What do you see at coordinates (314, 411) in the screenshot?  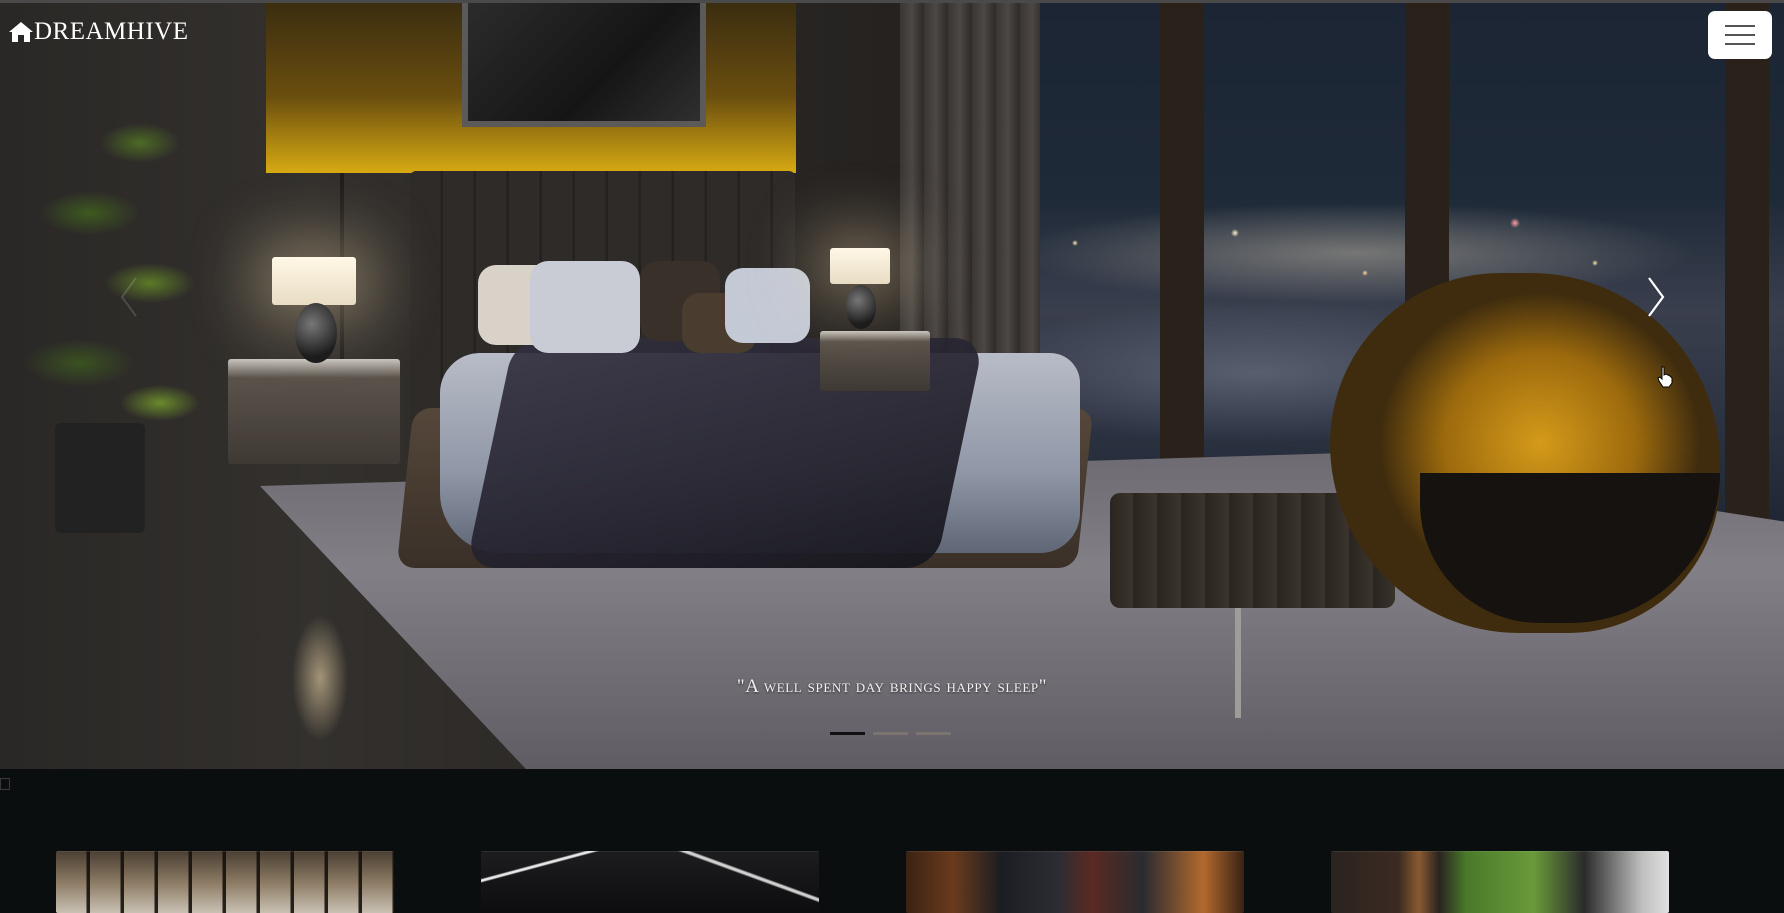 I see `nightstand-left` at bounding box center [314, 411].